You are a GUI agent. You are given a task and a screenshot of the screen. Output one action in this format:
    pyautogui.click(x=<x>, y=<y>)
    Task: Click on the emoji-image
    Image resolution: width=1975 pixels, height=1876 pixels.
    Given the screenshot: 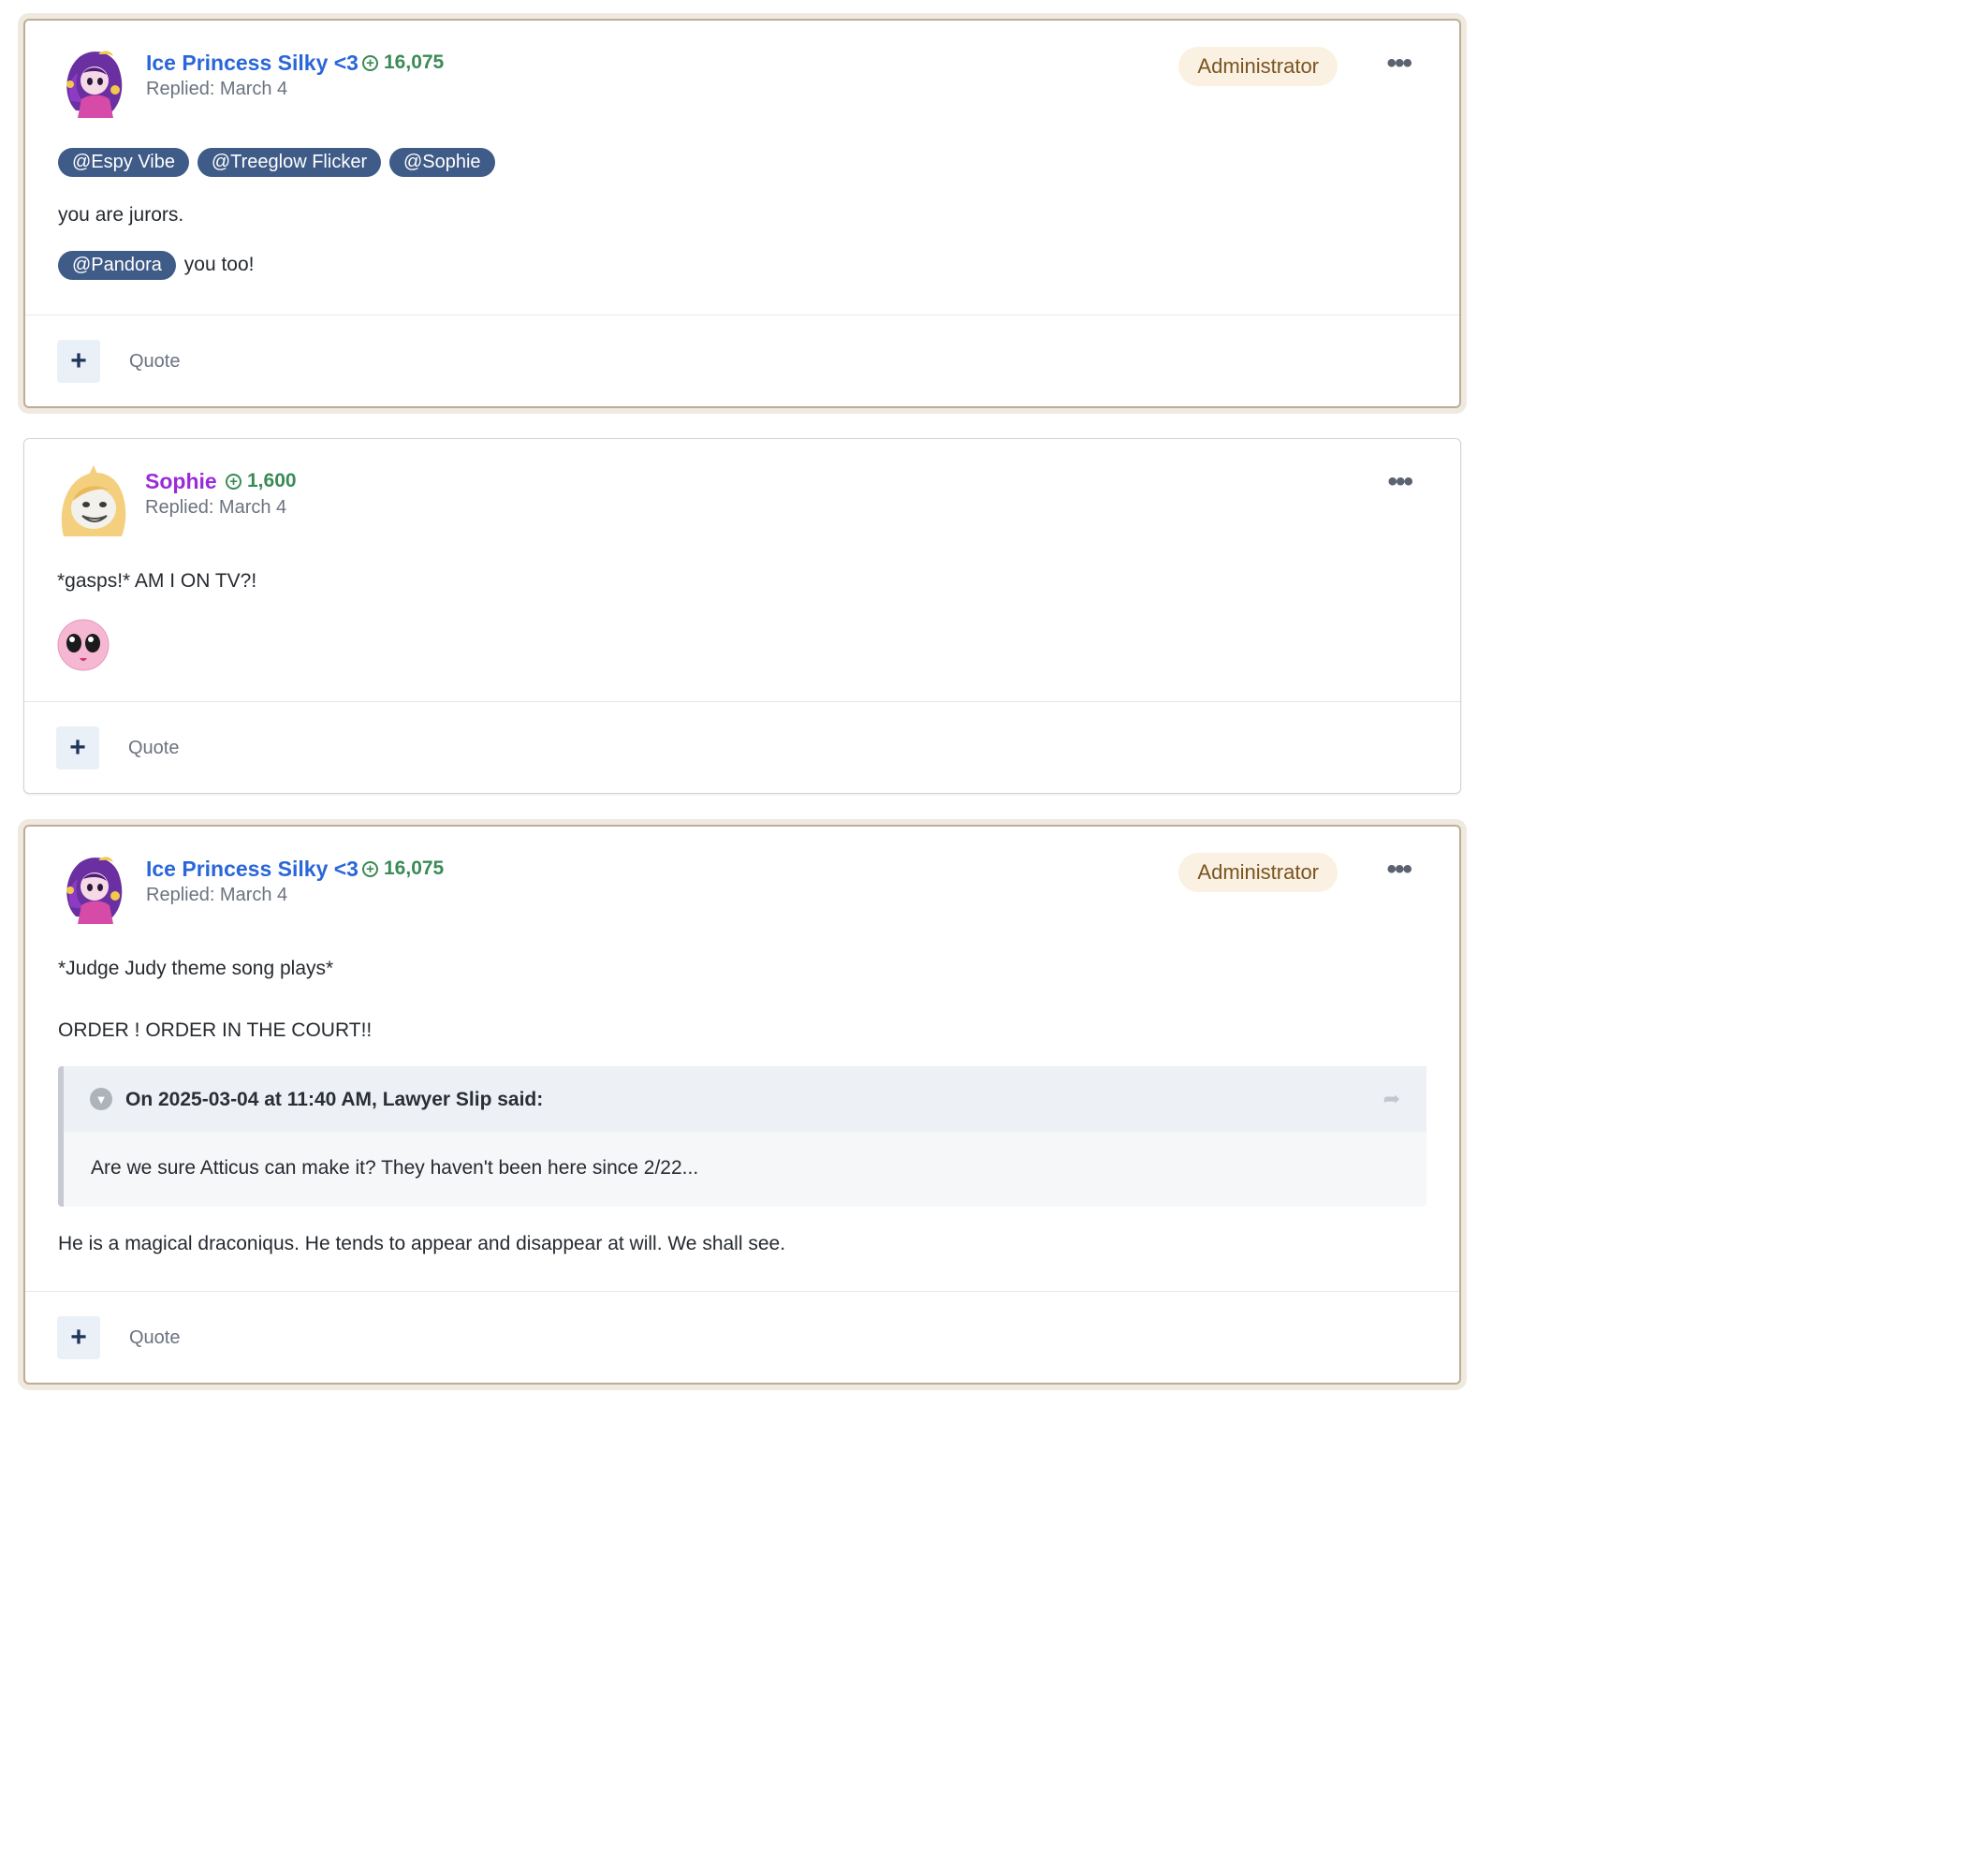 What is the action you would take?
    pyautogui.click(x=83, y=648)
    